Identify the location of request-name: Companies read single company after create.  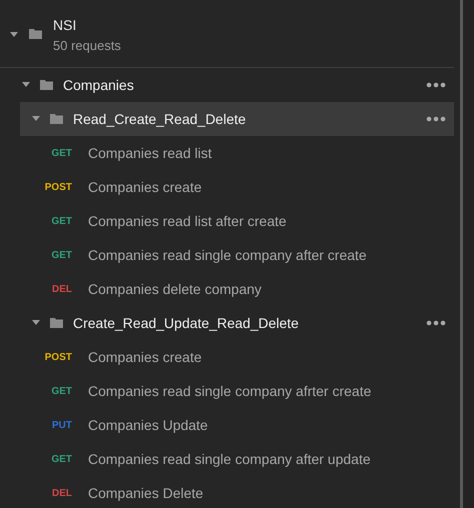
(227, 255).